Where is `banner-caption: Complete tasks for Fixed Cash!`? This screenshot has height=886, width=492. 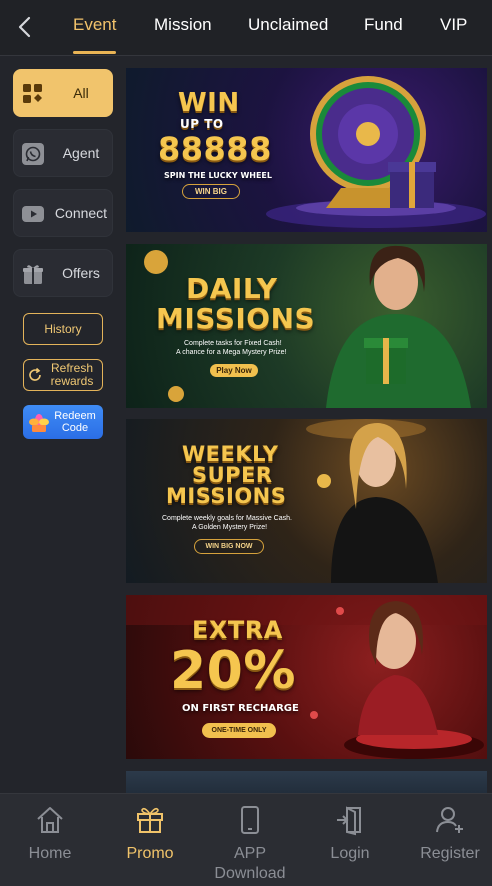
banner-caption: Complete tasks for Fixed Cash! is located at coordinates (233, 343).